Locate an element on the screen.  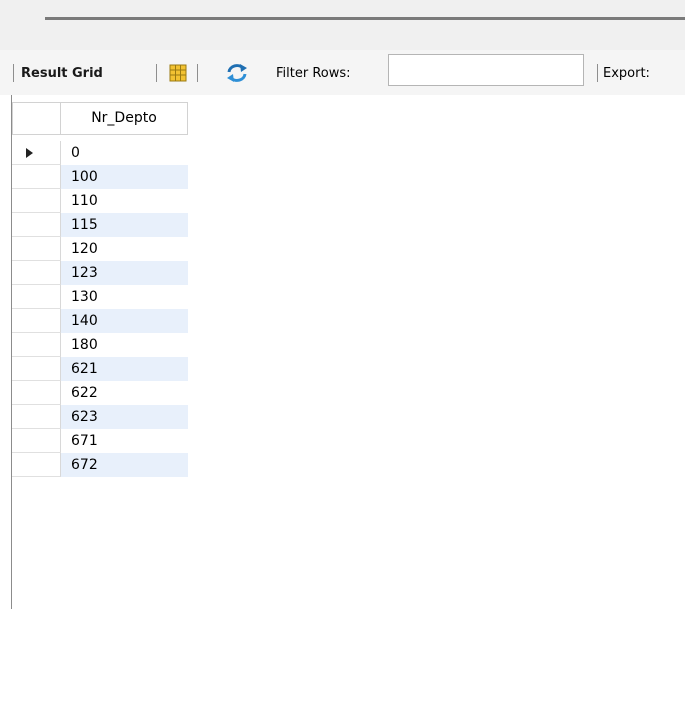
table-cell: 671 is located at coordinates (124, 441).